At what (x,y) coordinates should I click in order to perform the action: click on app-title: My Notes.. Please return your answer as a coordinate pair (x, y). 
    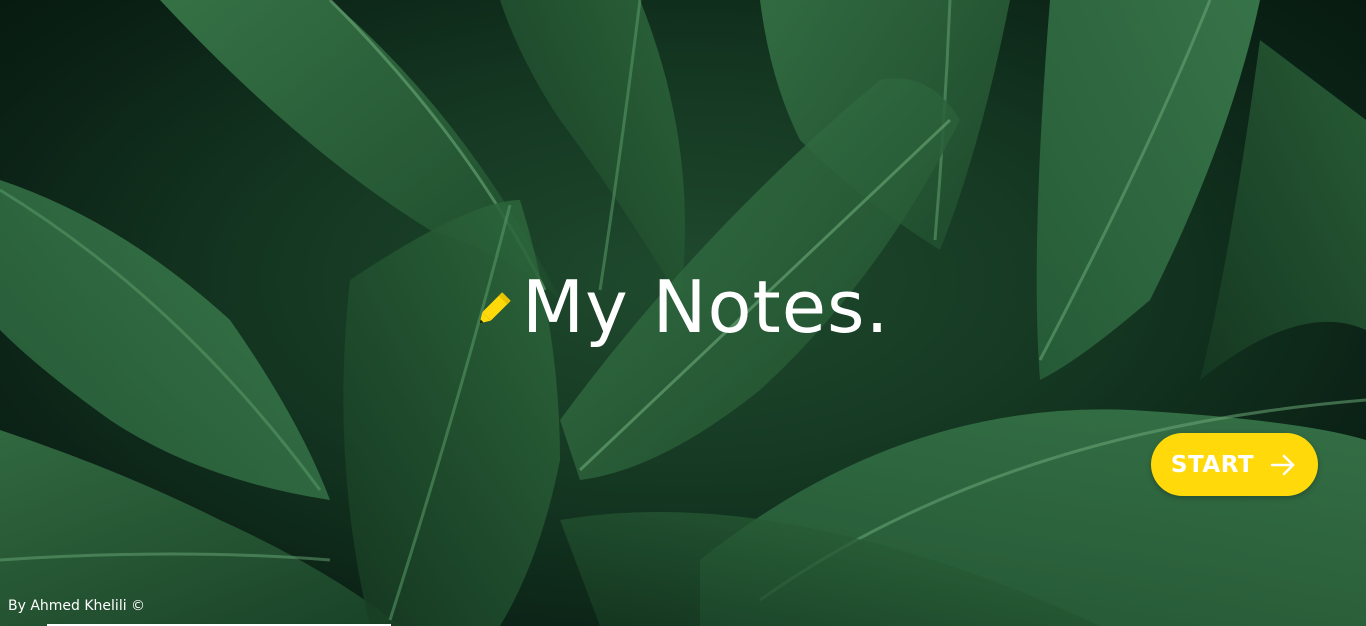
    Looking at the image, I should click on (706, 307).